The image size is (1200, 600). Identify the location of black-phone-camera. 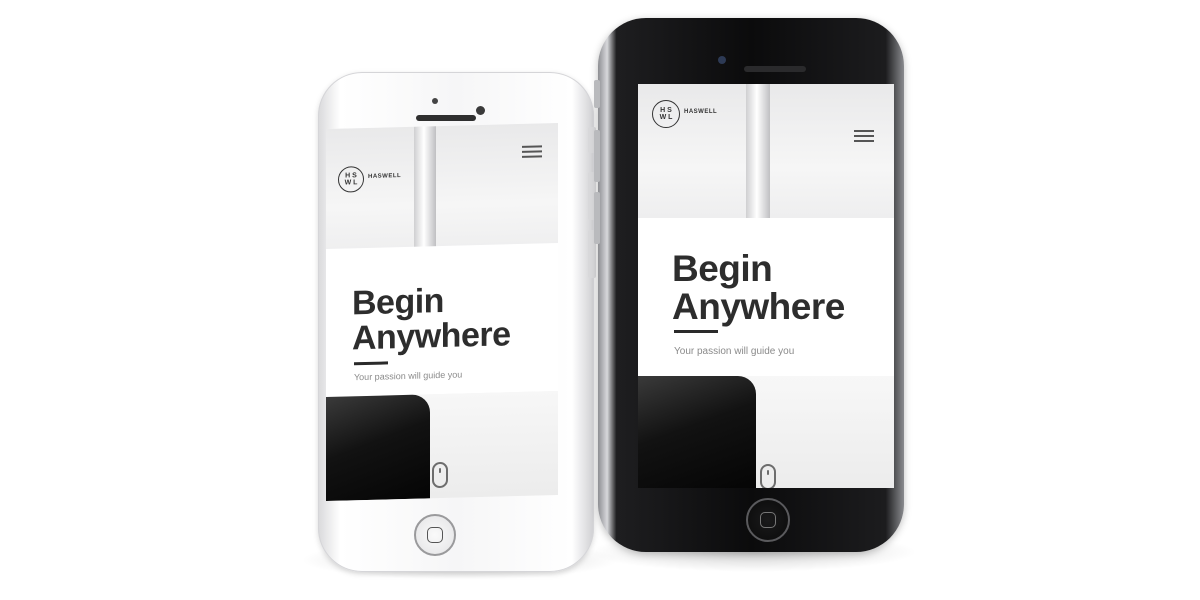
(722, 60).